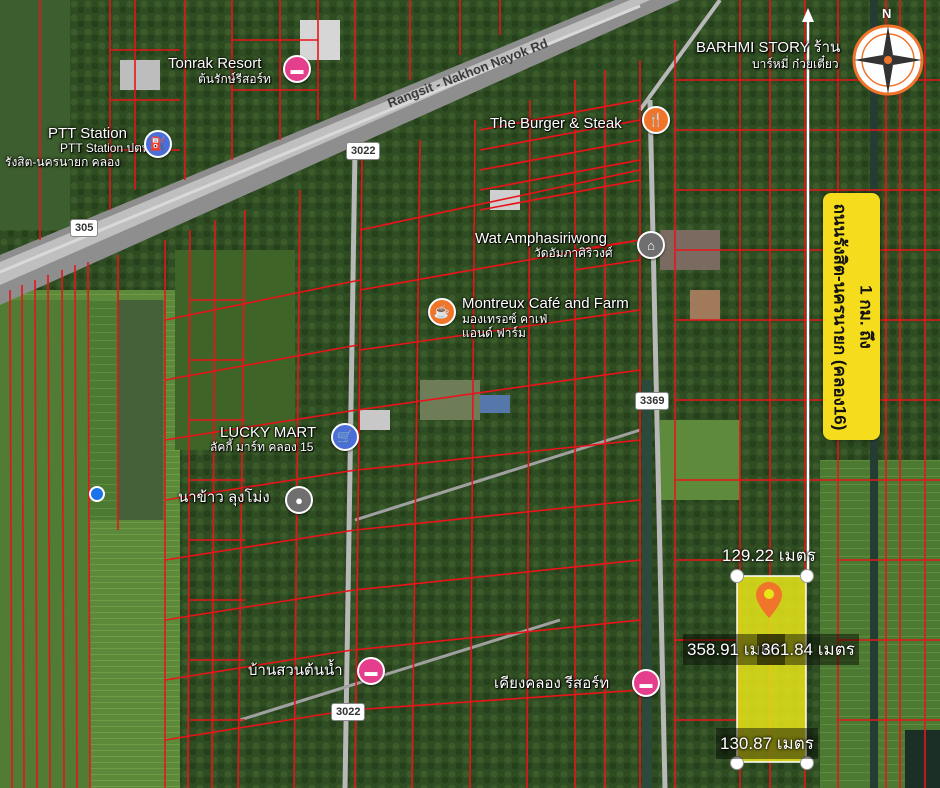 Image resolution: width=940 pixels, height=788 pixels. What do you see at coordinates (215, 63) in the screenshot?
I see `place-label: Tonrak Resort` at bounding box center [215, 63].